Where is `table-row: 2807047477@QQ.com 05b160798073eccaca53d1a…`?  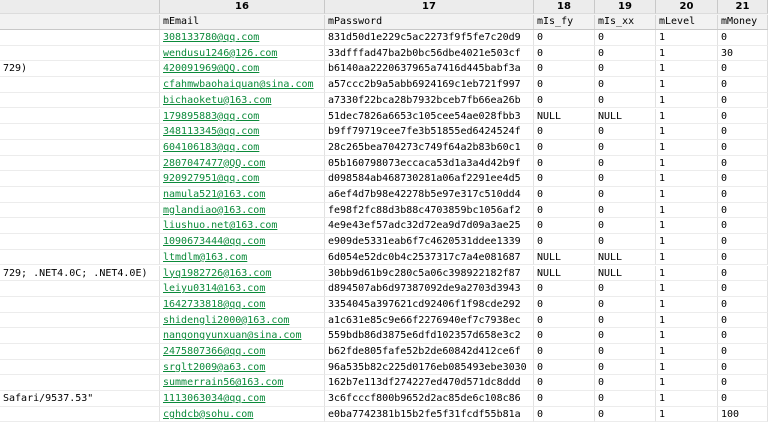 table-row: 2807047477@QQ.com 05b160798073eccaca53d1a… is located at coordinates (384, 163).